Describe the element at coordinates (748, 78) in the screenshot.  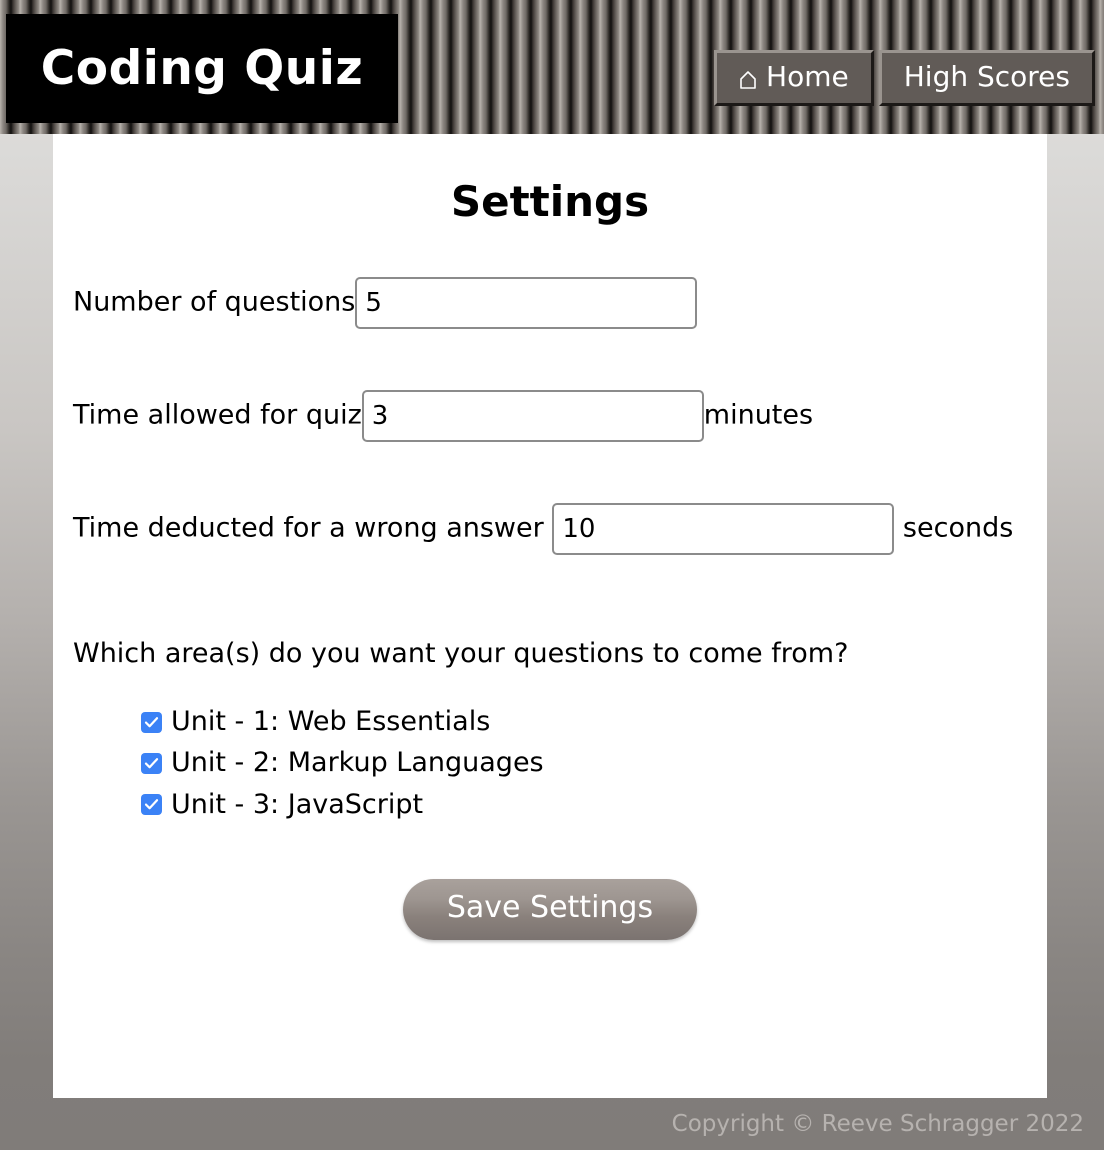
I see `home-icon` at that location.